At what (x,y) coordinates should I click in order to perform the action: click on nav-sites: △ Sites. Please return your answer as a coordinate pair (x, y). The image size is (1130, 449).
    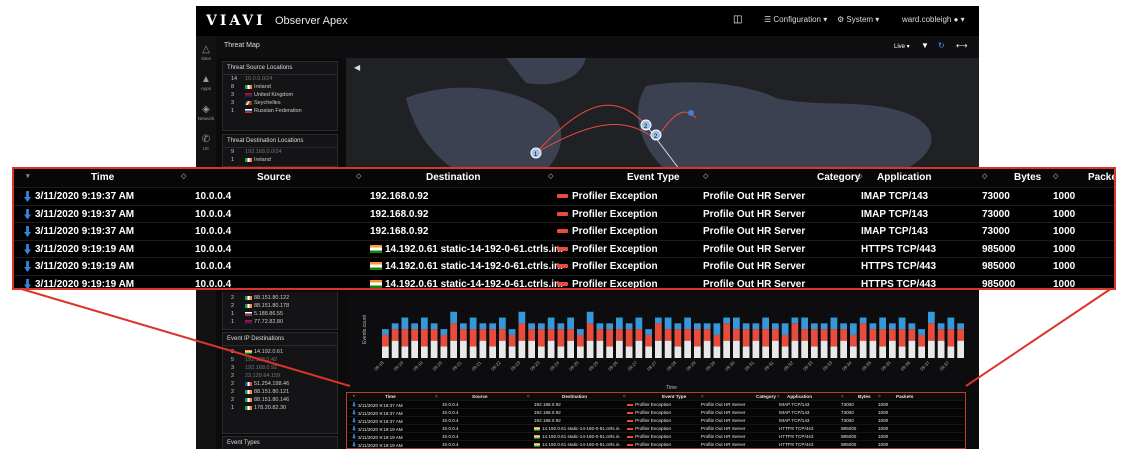
    Looking at the image, I should click on (206, 52).